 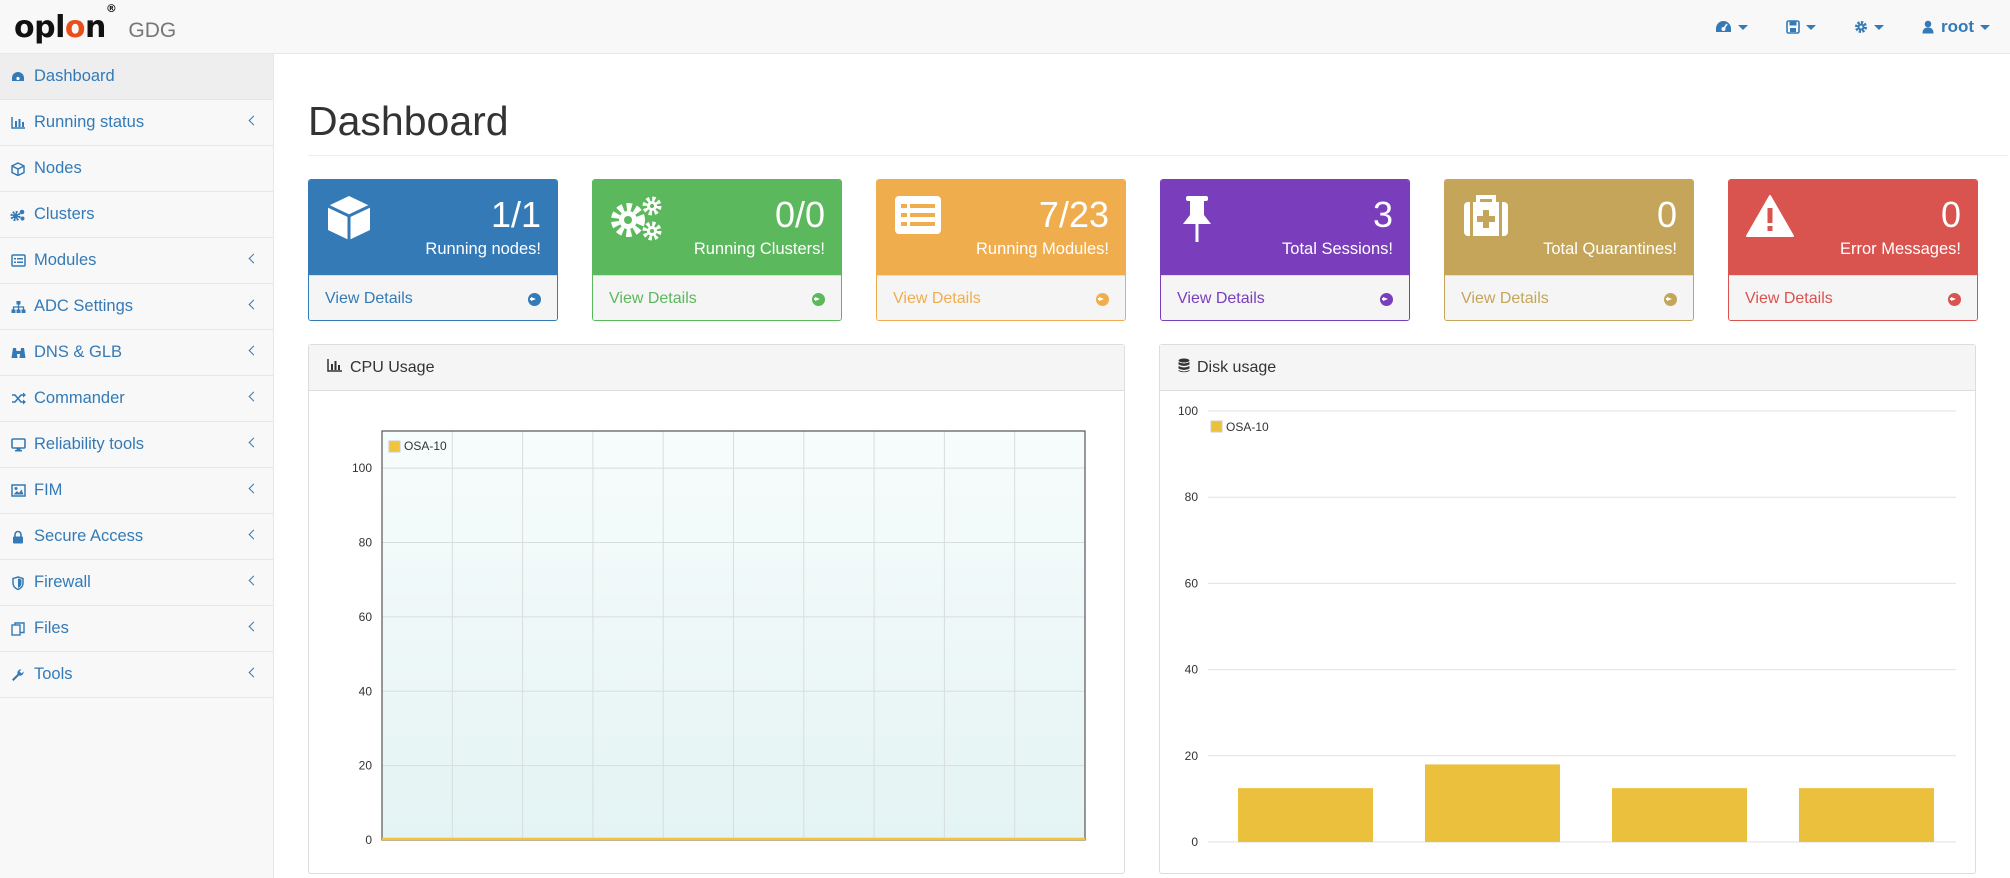 I want to click on dashboard-icon, so click(x=18, y=77).